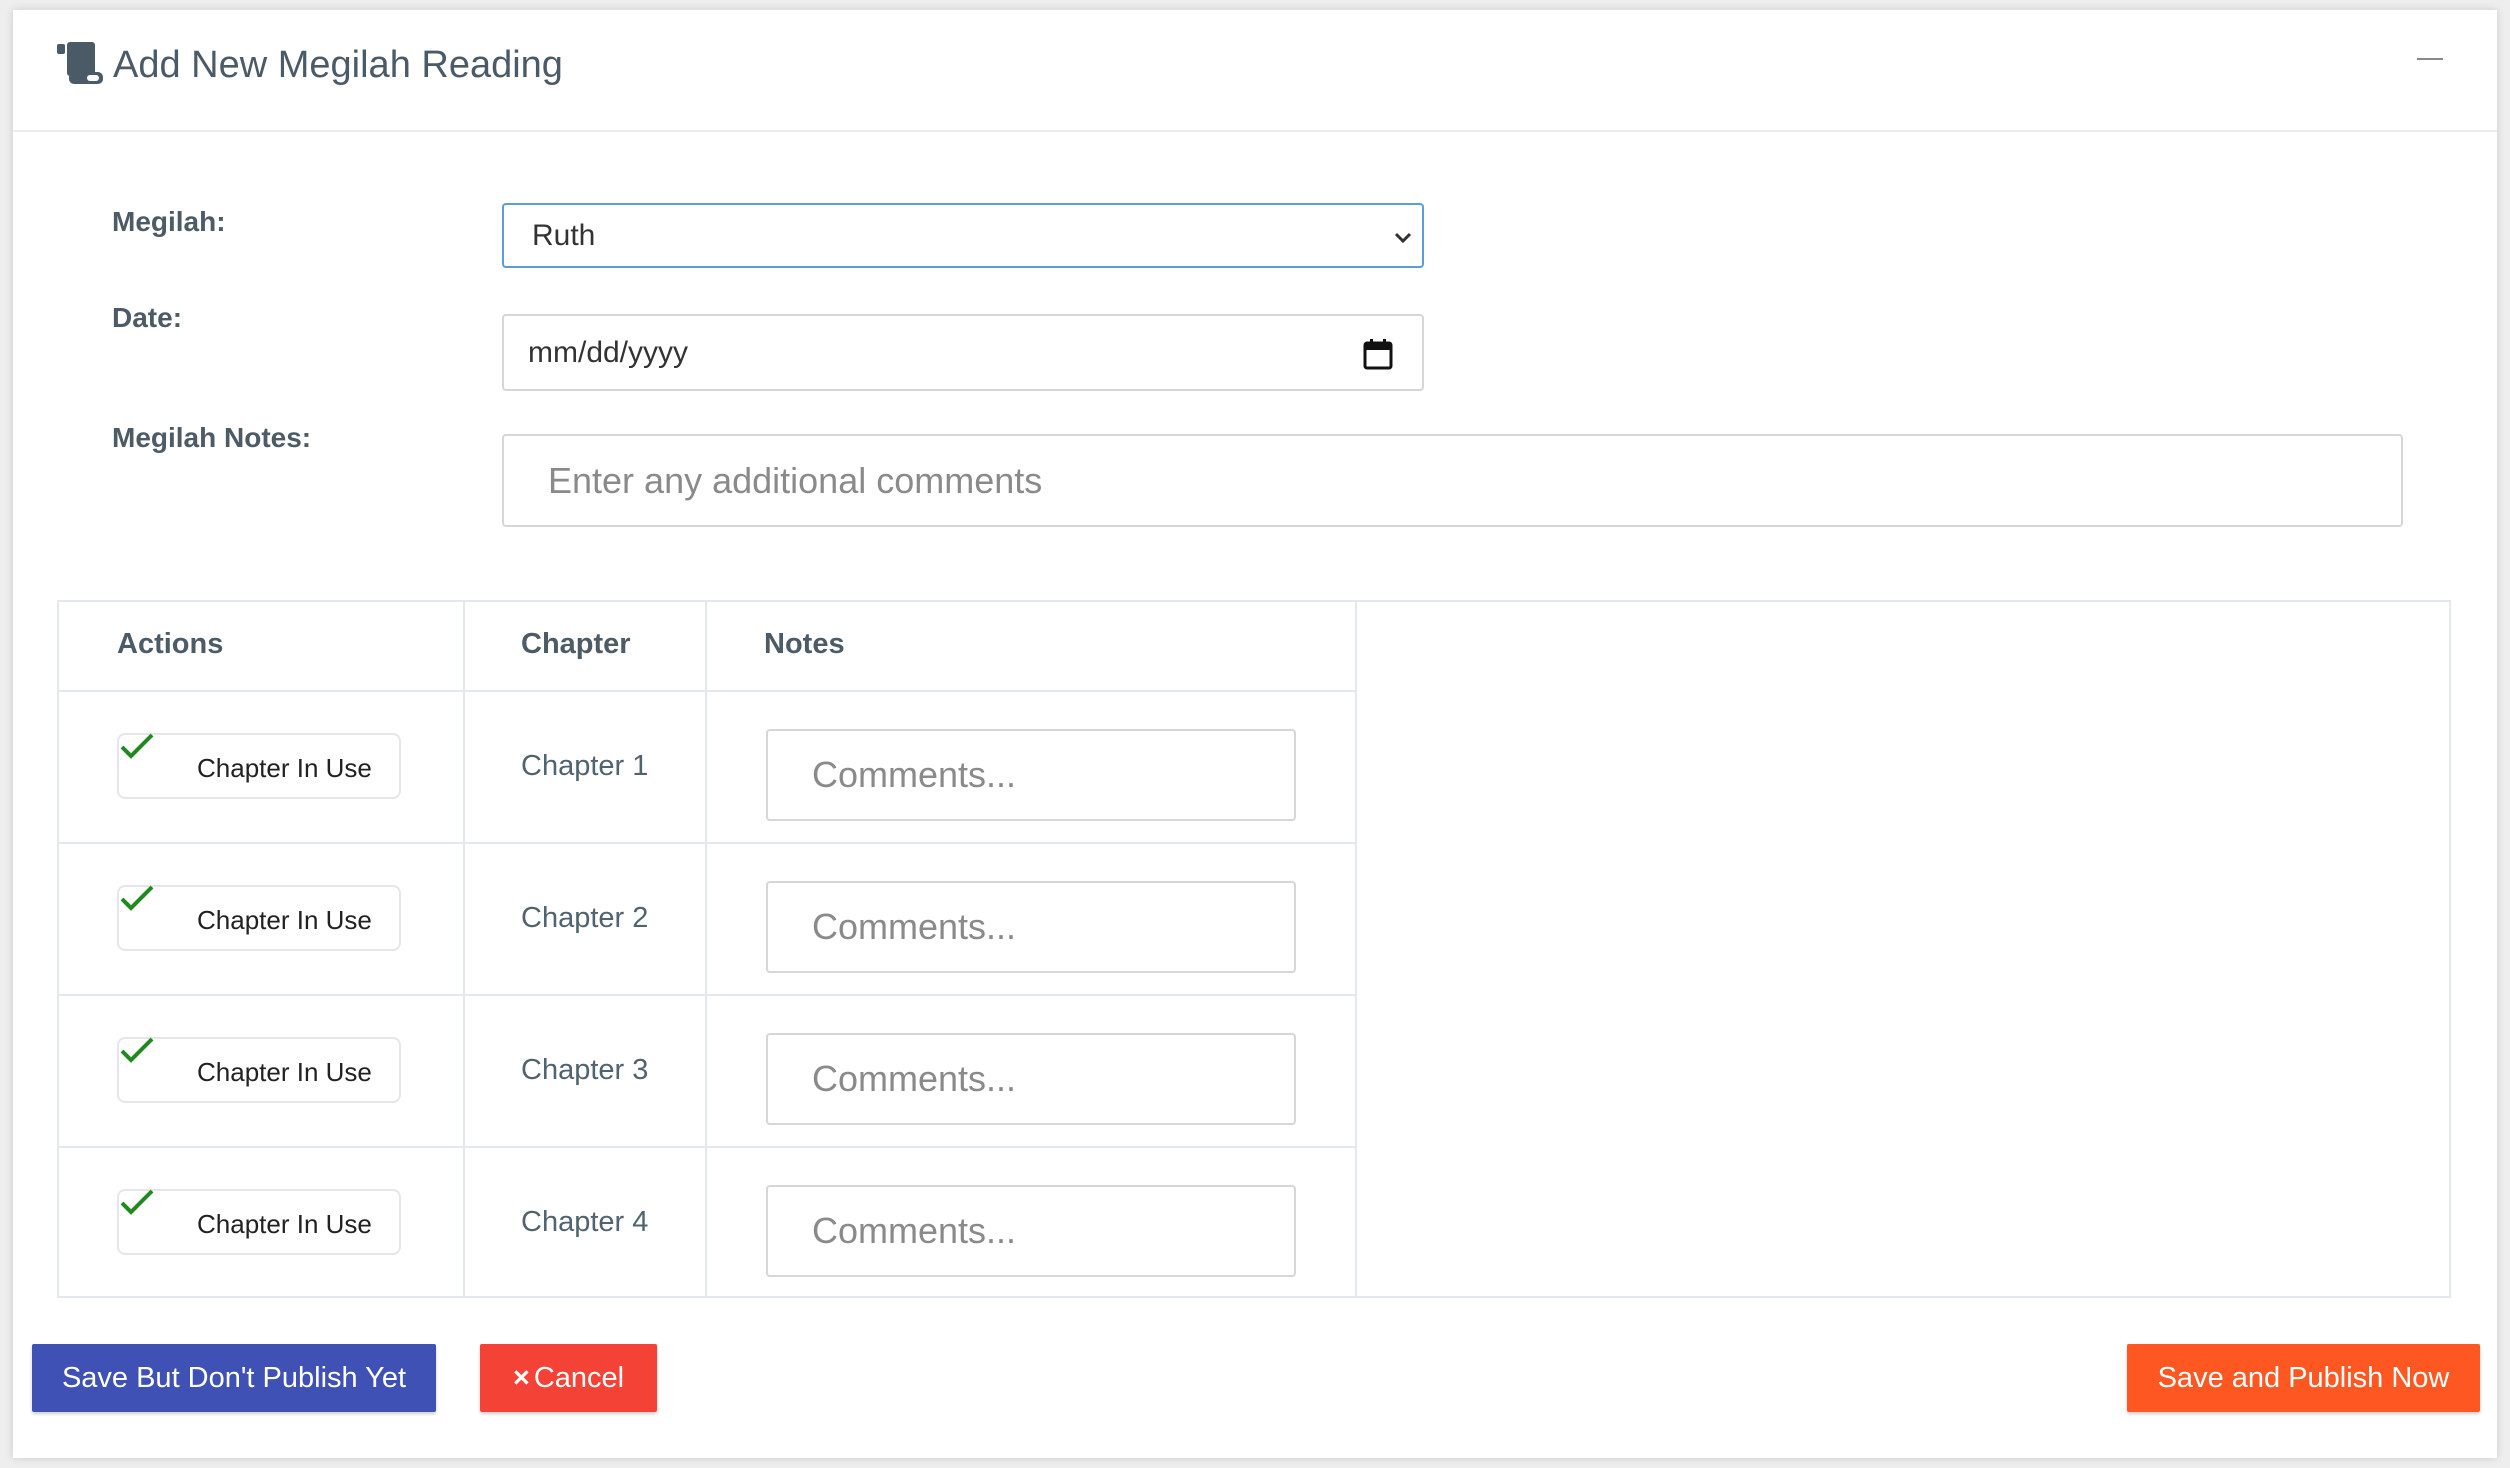 The height and width of the screenshot is (1468, 2510). I want to click on header-chapter: Chapter, so click(576, 644).